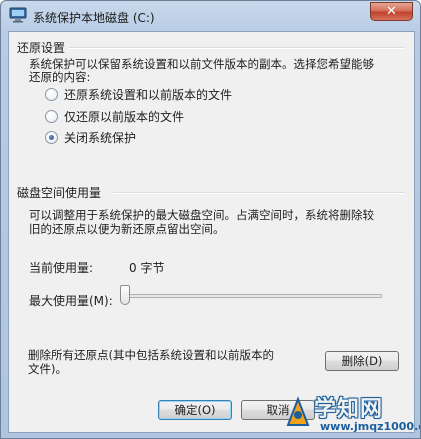 The width and height of the screenshot is (421, 439). Describe the element at coordinates (94, 18) in the screenshot. I see `window-title: 系统保护本地磁盘 (C:)` at that location.